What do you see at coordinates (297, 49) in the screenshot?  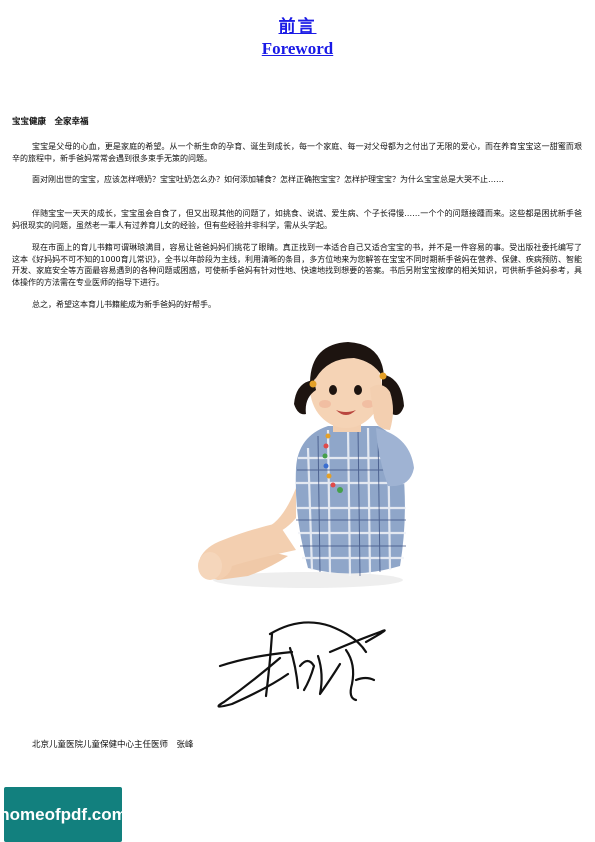 I see `title-english-link: Foreword` at bounding box center [297, 49].